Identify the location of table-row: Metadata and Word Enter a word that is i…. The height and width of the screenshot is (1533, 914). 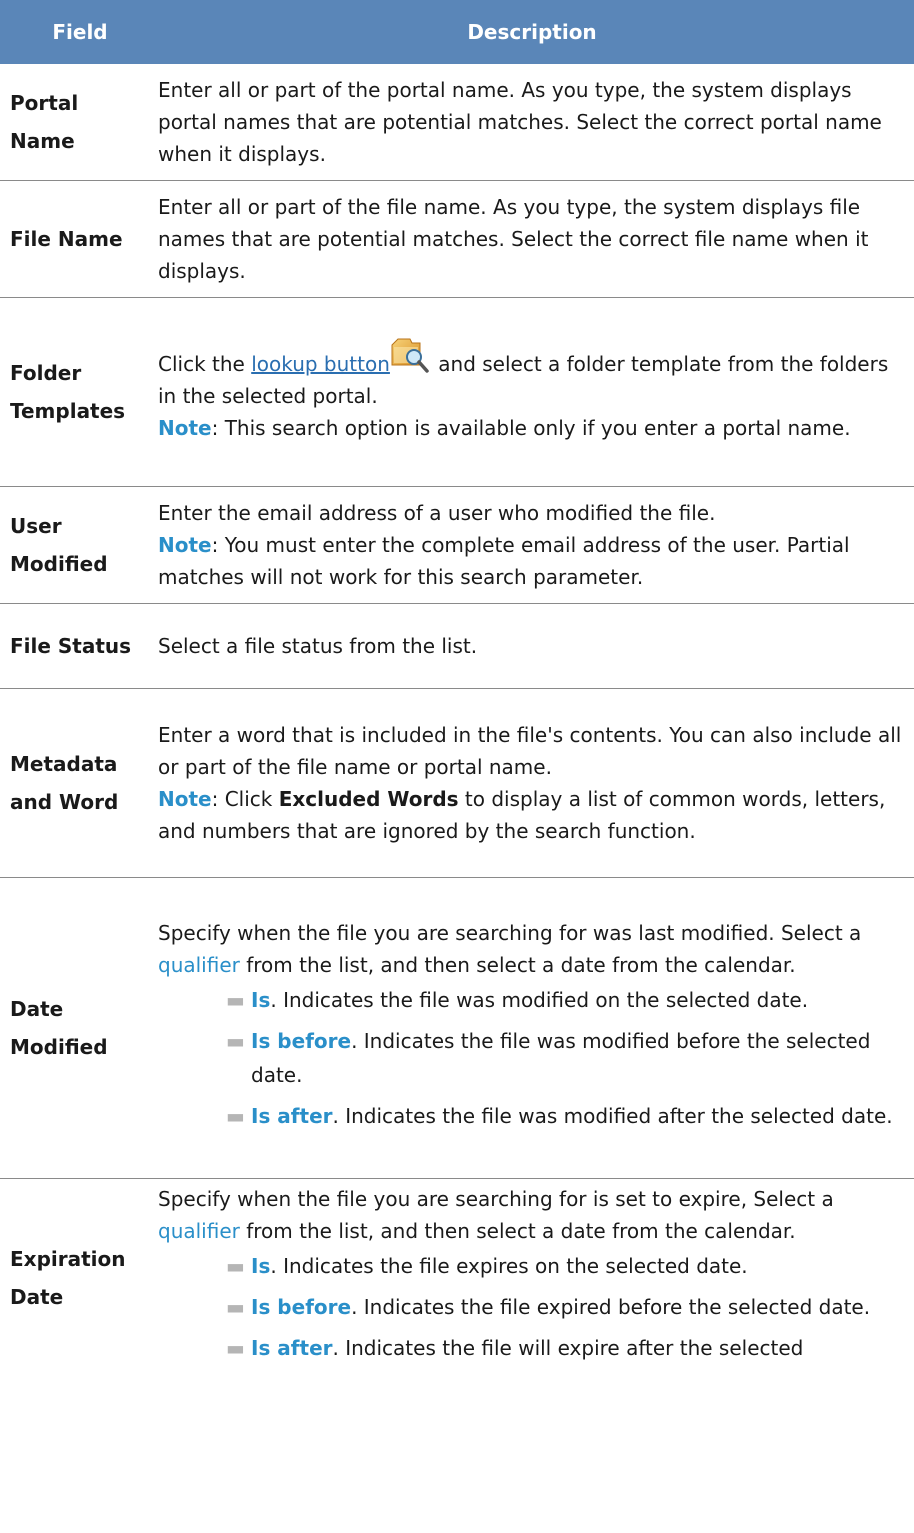
(457, 783).